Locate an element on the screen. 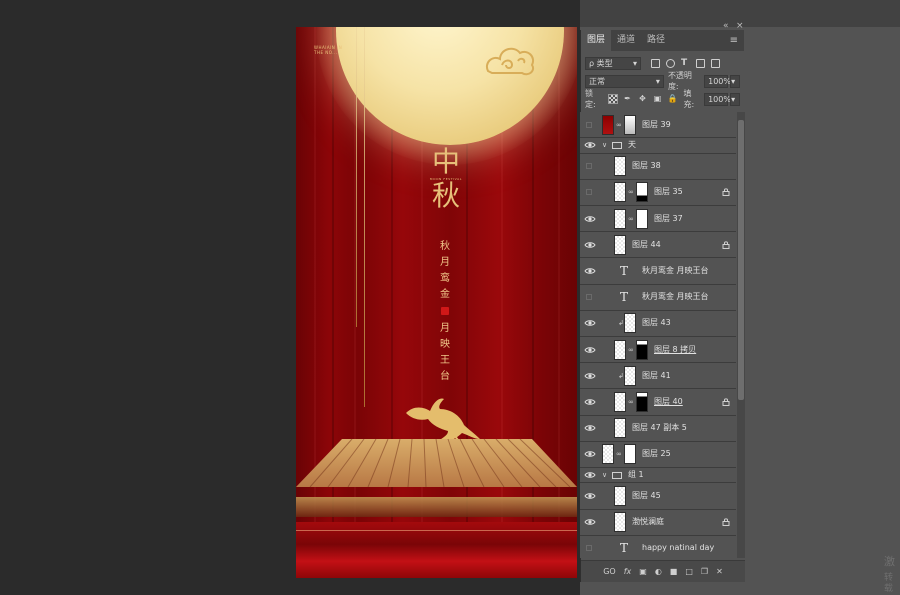 The width and height of the screenshot is (900, 595). fx-icon: fx is located at coordinates (628, 572).